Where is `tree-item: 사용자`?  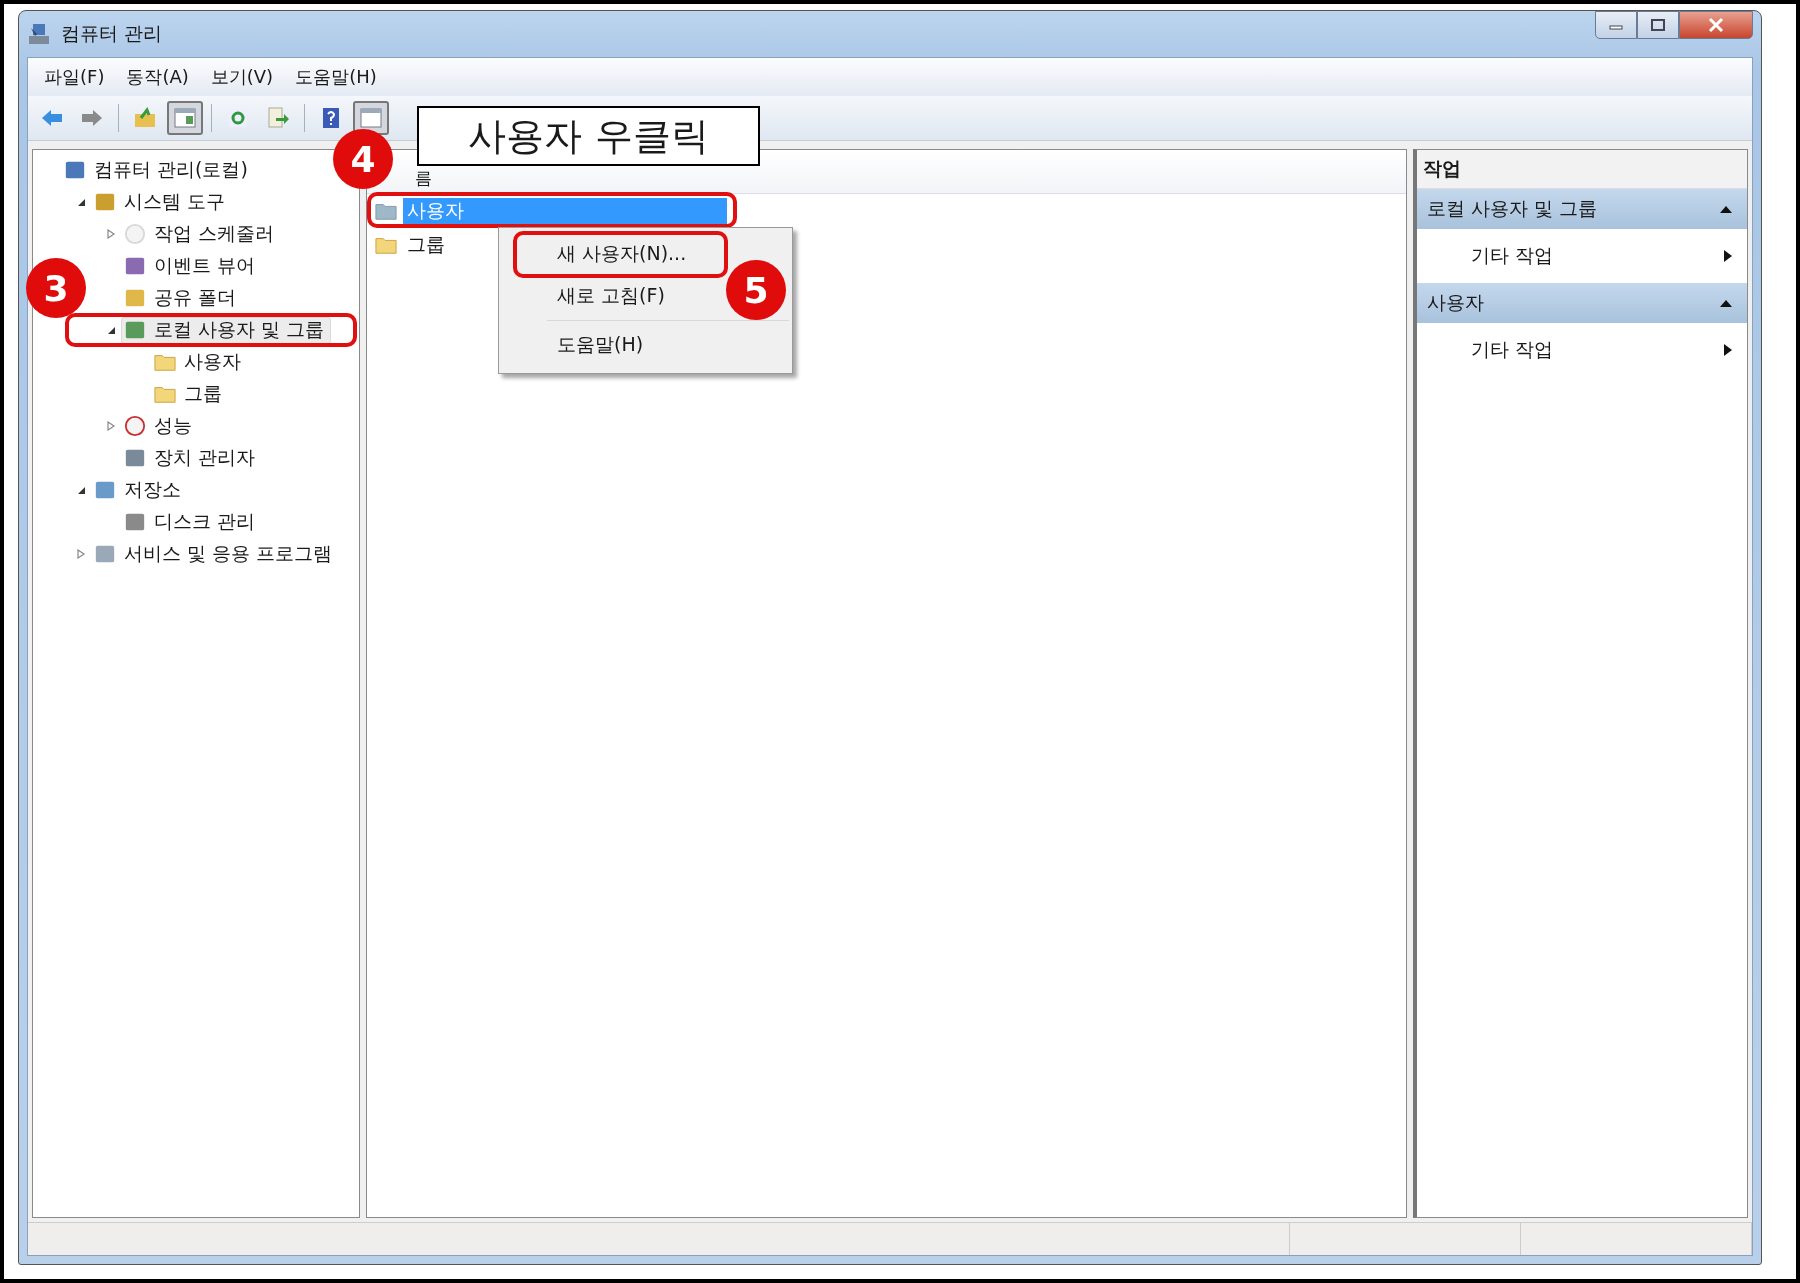
tree-item: 사용자 is located at coordinates (199, 362).